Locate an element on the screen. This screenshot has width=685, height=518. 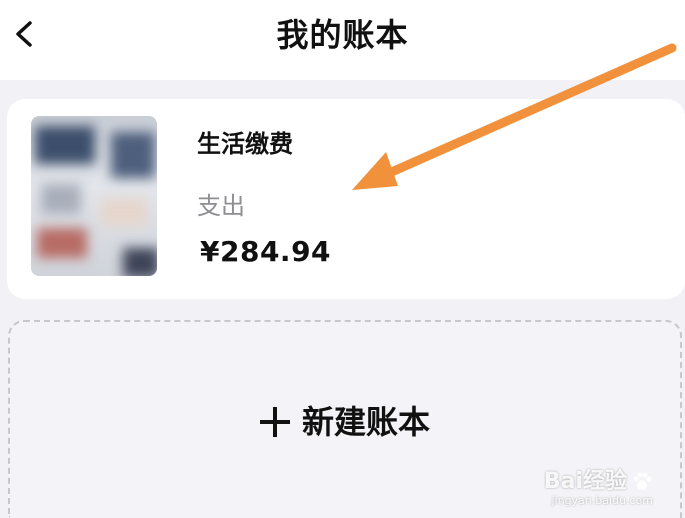
ledger-cover-image is located at coordinates (94, 196).